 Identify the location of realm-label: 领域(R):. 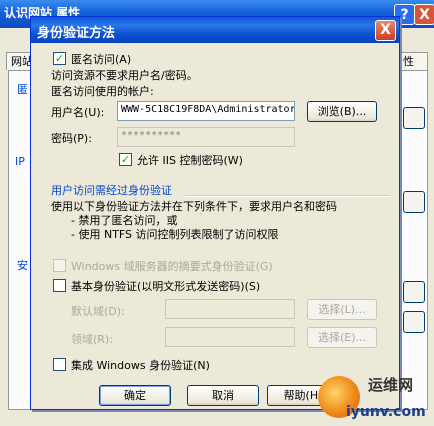
(92, 339).